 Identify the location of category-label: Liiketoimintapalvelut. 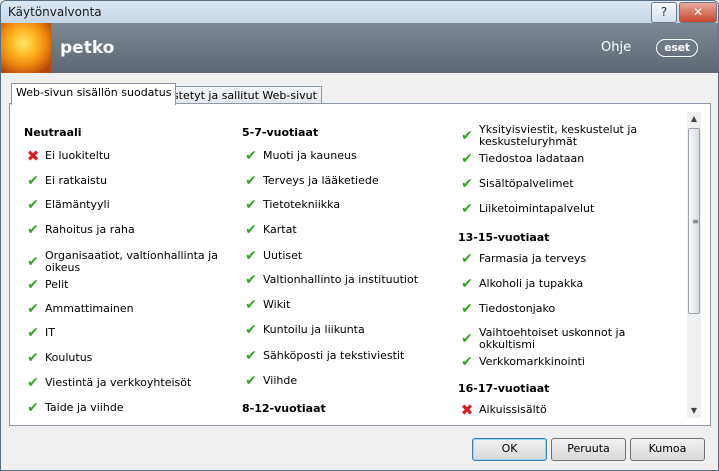
(537, 208).